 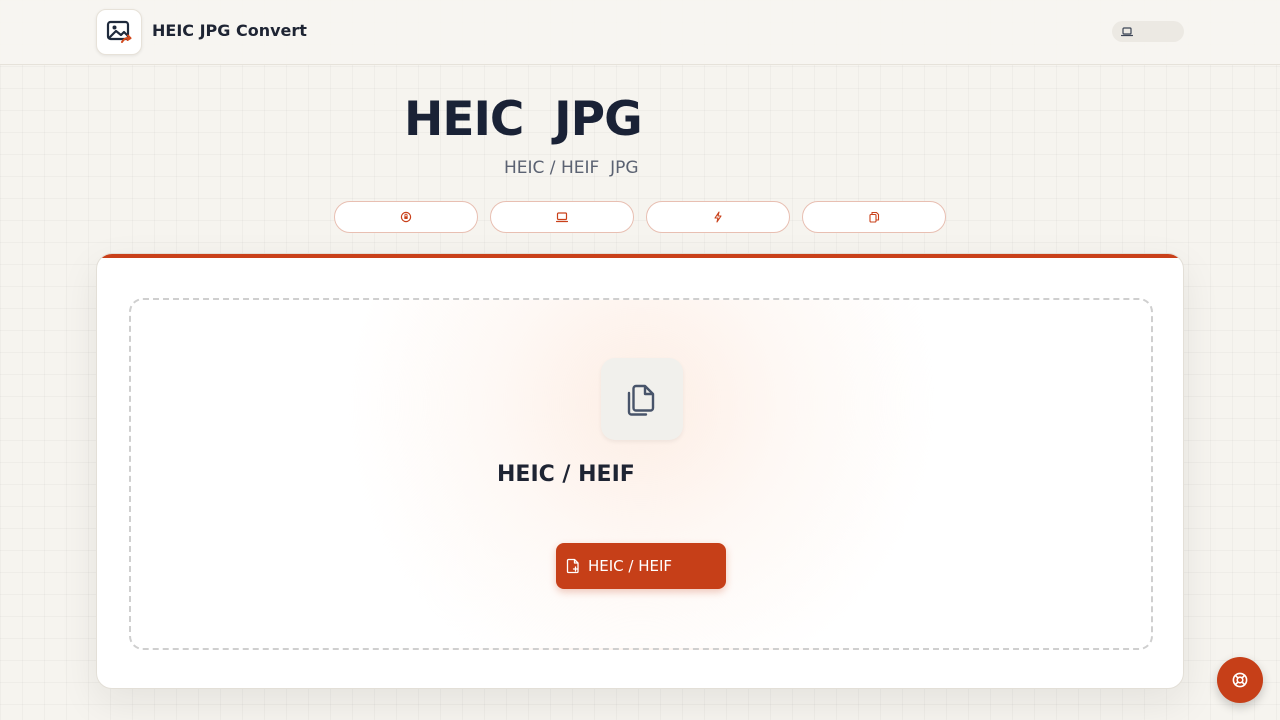 I want to click on lightning-icon, so click(x=718, y=217).